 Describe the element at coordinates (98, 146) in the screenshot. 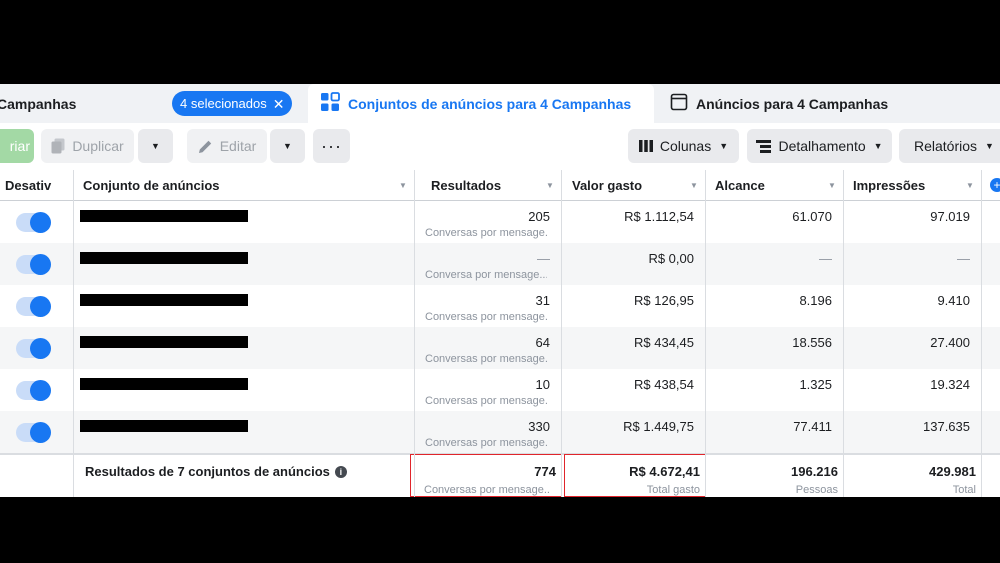

I see `duplicate-label: Duplicar` at that location.